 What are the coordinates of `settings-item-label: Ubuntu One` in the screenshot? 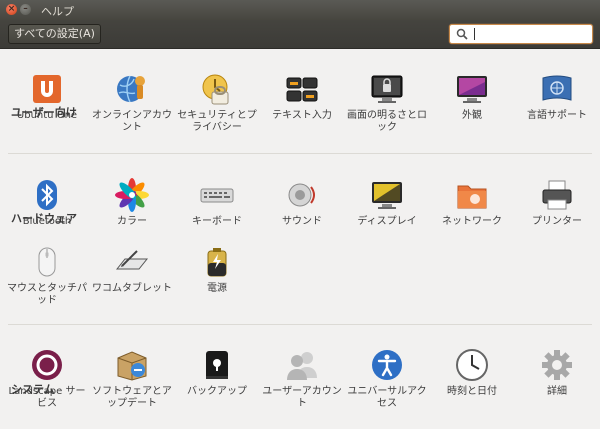 It's located at (47, 115).